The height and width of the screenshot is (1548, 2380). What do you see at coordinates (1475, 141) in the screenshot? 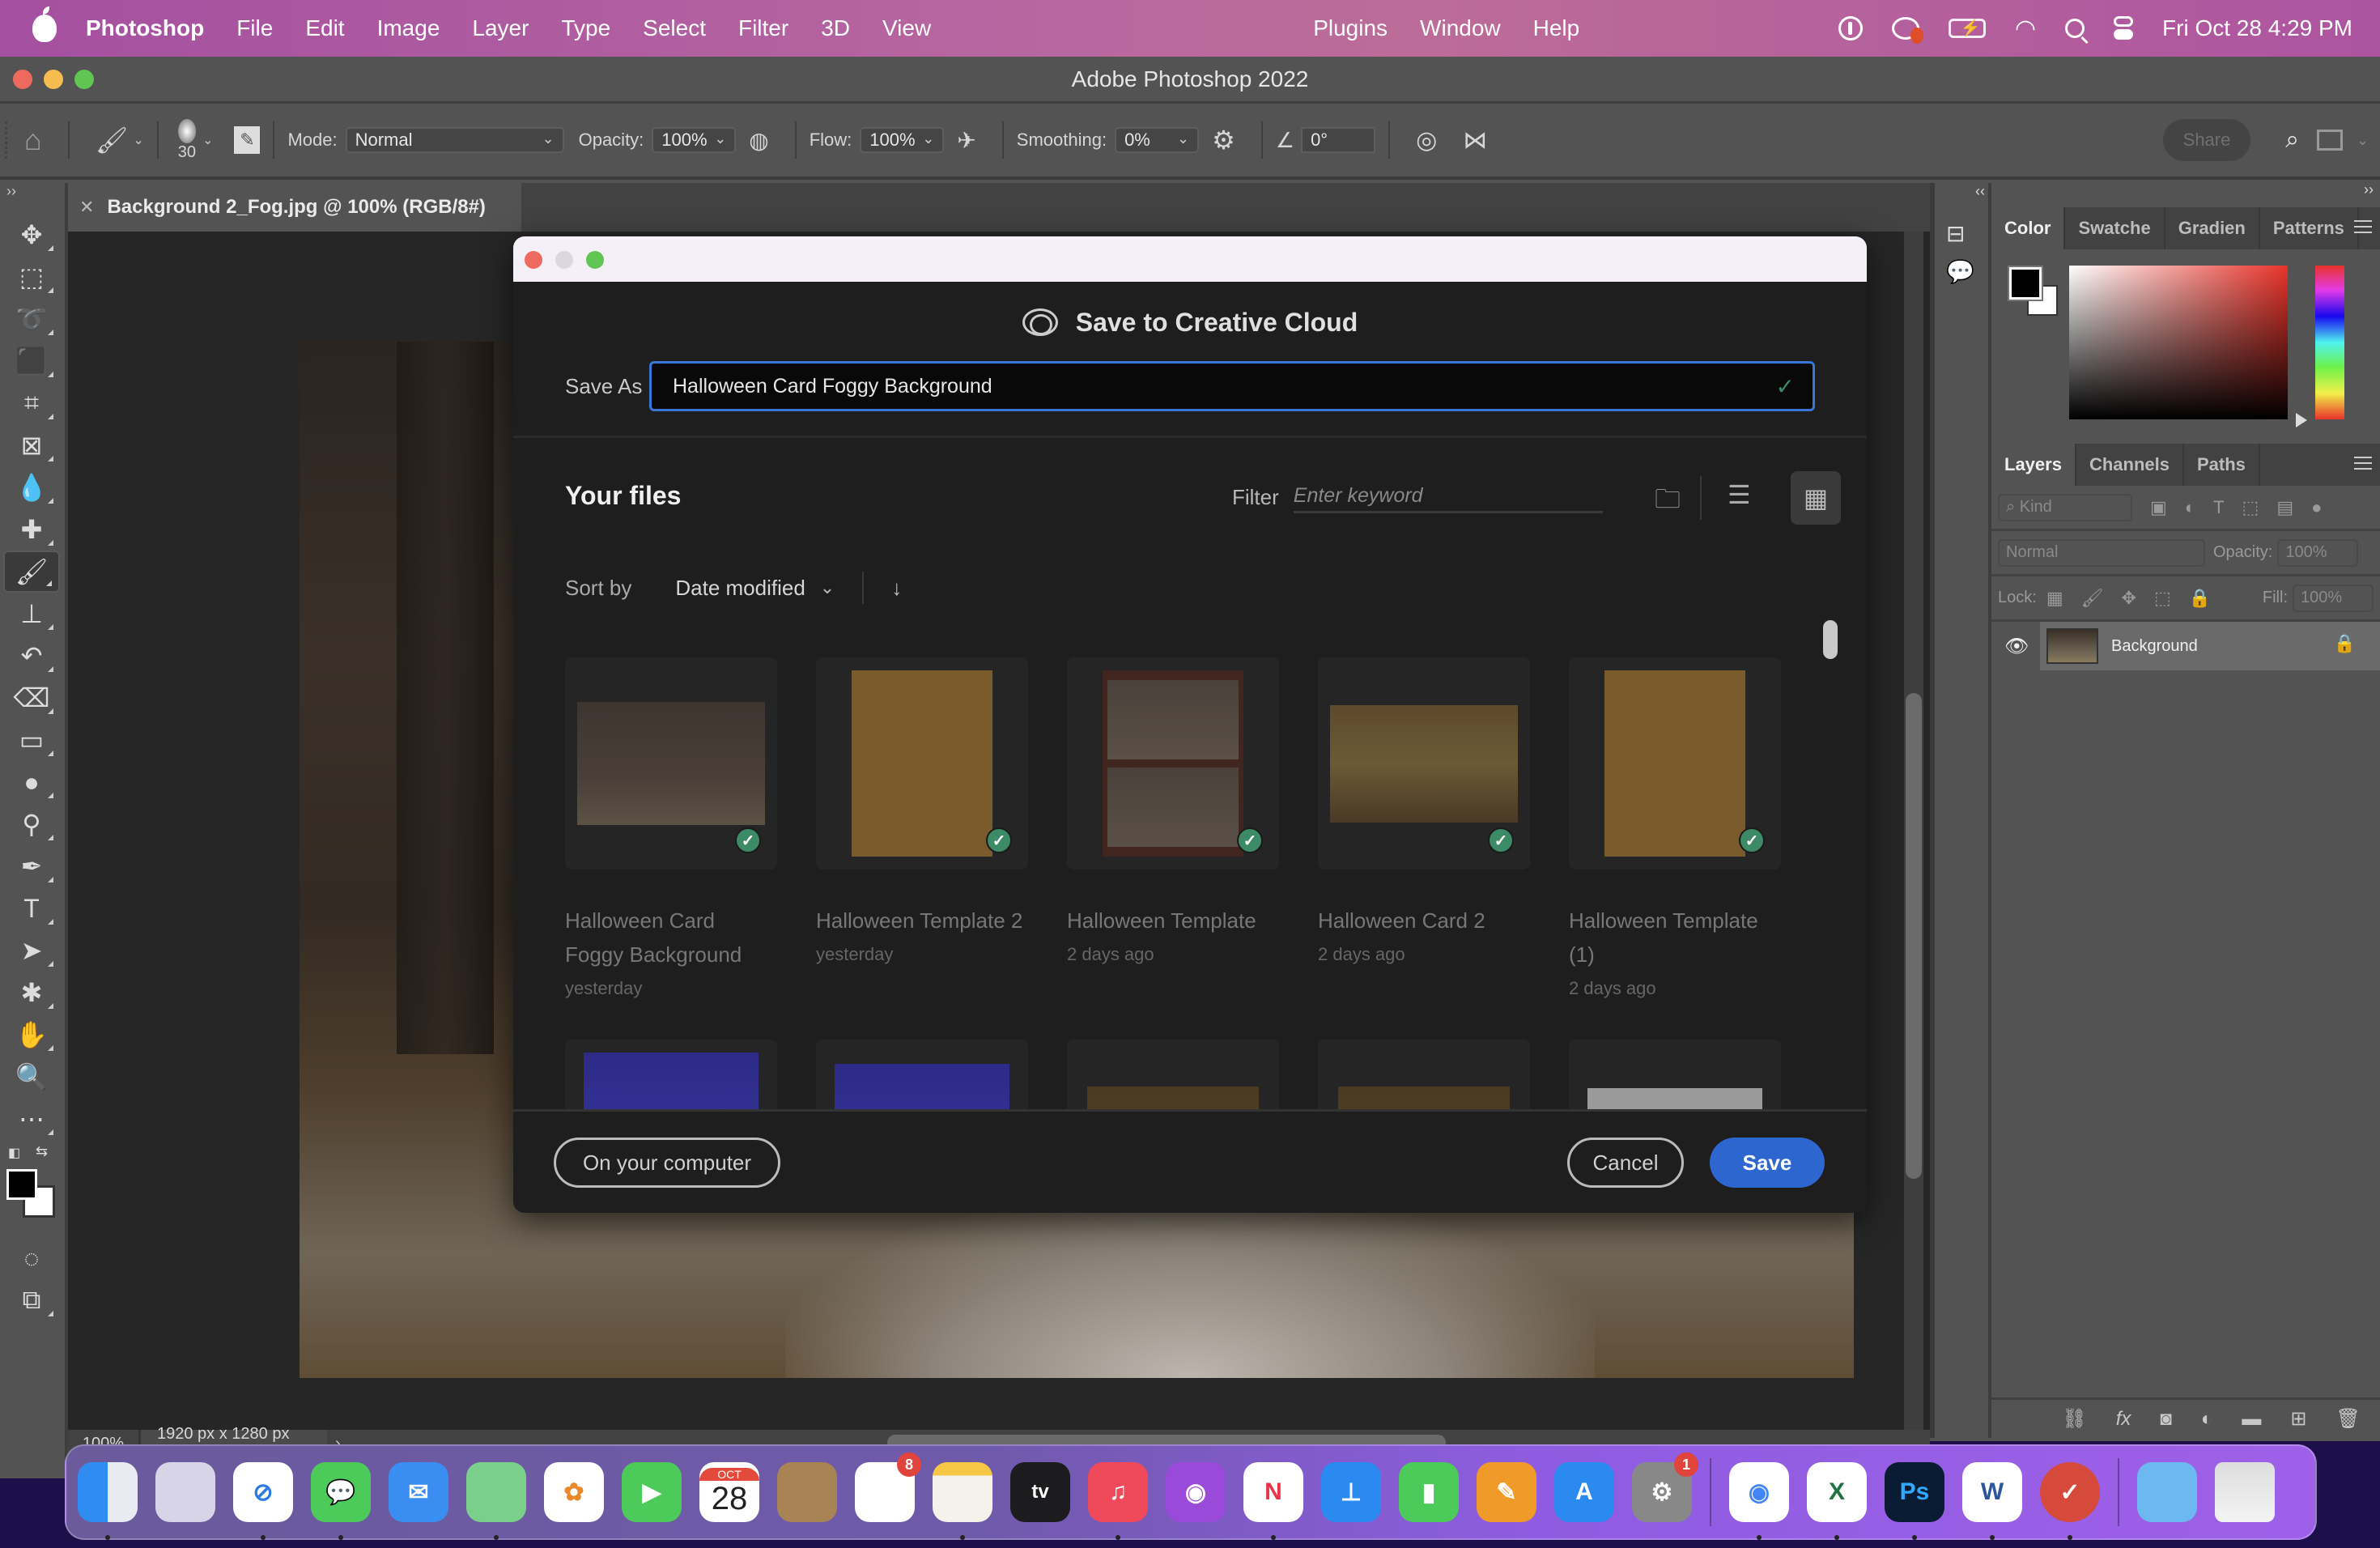
I see `symmetry-butterfly-icon: ⋈` at bounding box center [1475, 141].